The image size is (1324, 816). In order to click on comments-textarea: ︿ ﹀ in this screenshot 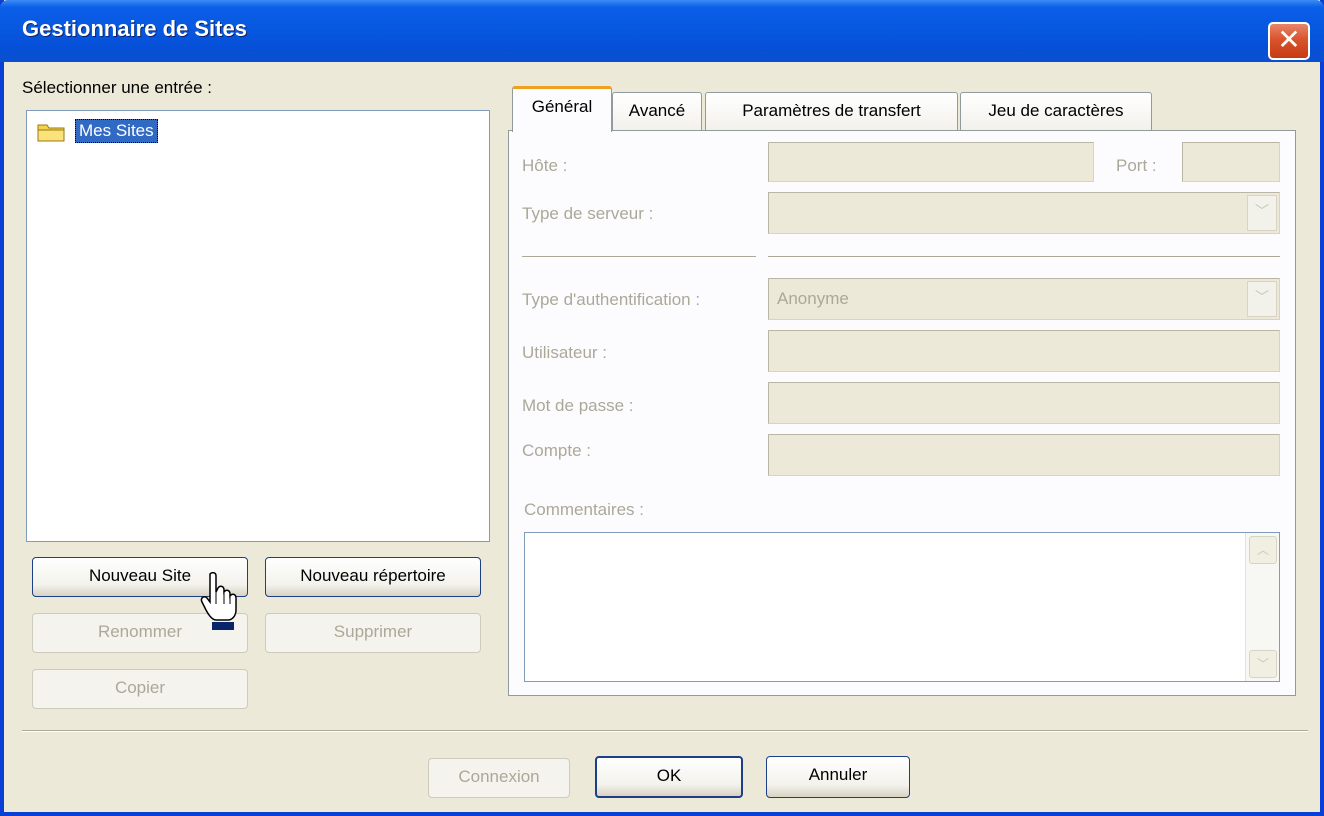, I will do `click(902, 607)`.